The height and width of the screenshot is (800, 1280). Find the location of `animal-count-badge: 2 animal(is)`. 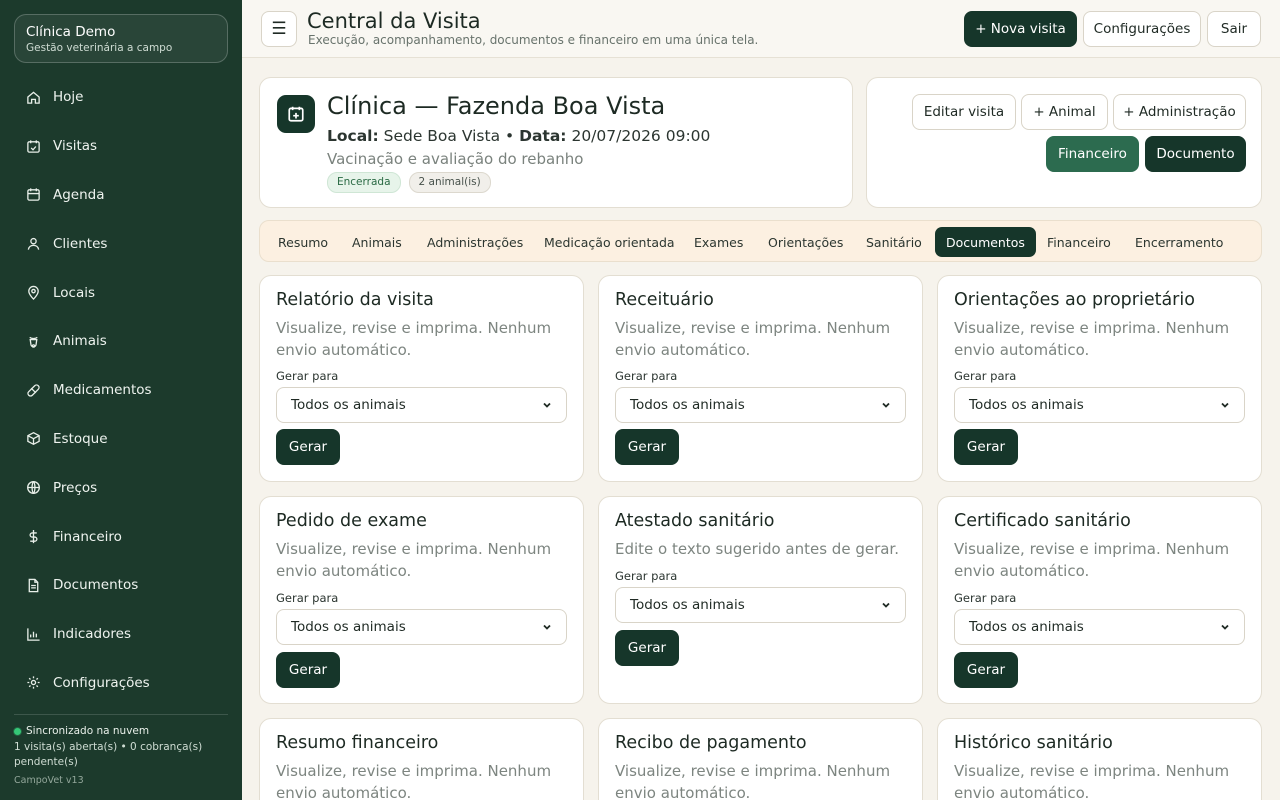

animal-count-badge: 2 animal(is) is located at coordinates (449, 182).